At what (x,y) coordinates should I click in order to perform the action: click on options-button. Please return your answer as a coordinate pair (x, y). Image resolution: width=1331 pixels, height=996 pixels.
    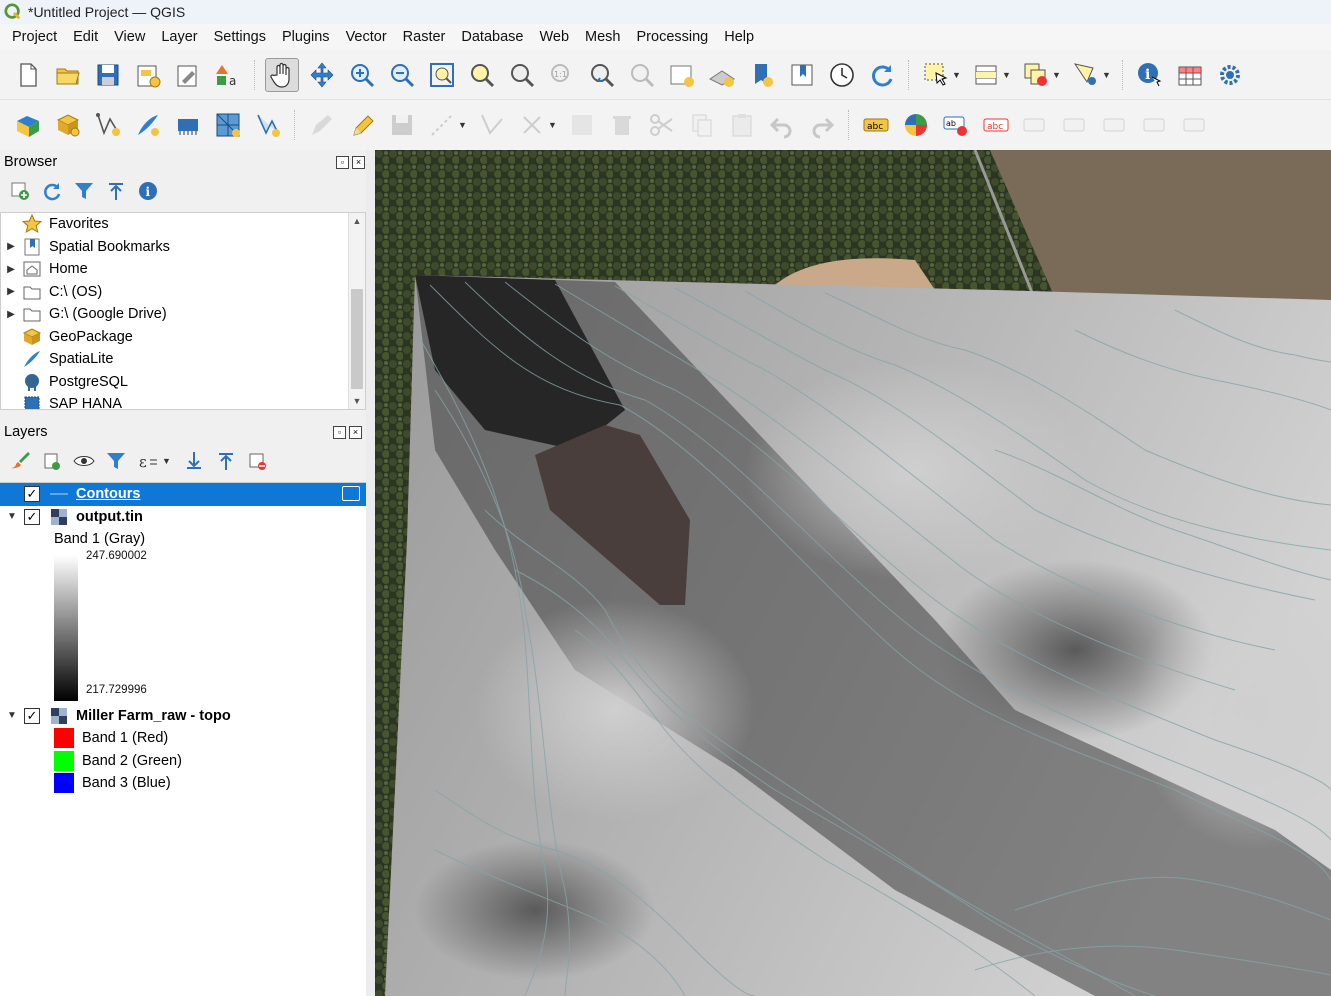
    Looking at the image, I should click on (1230, 75).